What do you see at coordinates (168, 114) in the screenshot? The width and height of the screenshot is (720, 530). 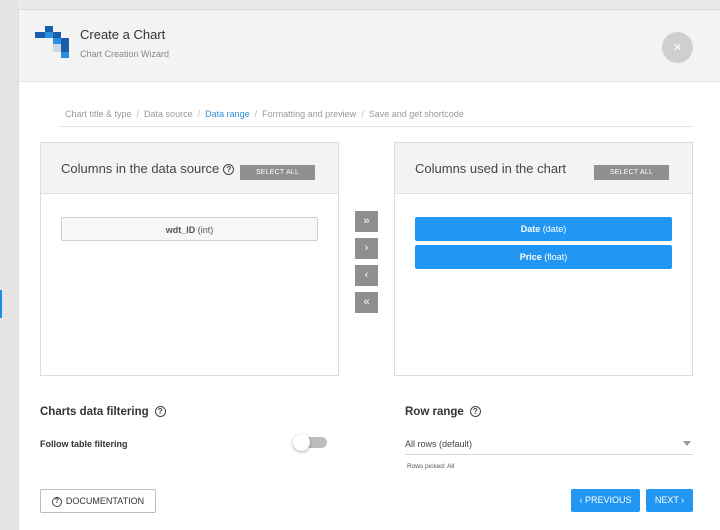 I see `breadcrumb-step-data-source: Data source` at bounding box center [168, 114].